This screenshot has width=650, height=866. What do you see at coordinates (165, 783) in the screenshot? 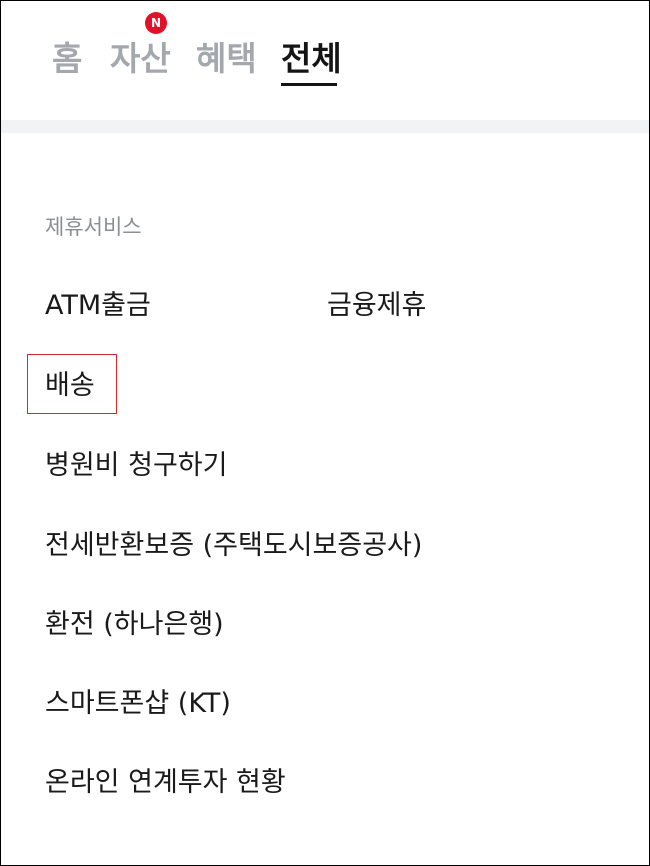
I see `menu-item-online-investment: 온라인 연계투자 현황` at bounding box center [165, 783].